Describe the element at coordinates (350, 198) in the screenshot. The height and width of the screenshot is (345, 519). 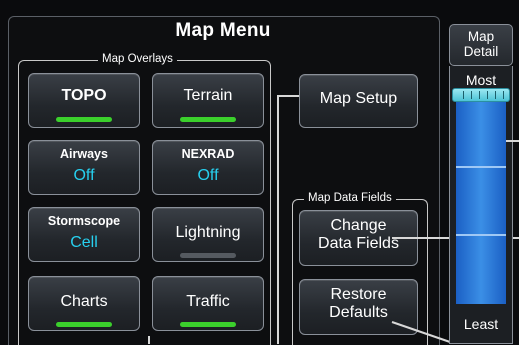
I see `map-data-fields-label: Map Data Fields` at that location.